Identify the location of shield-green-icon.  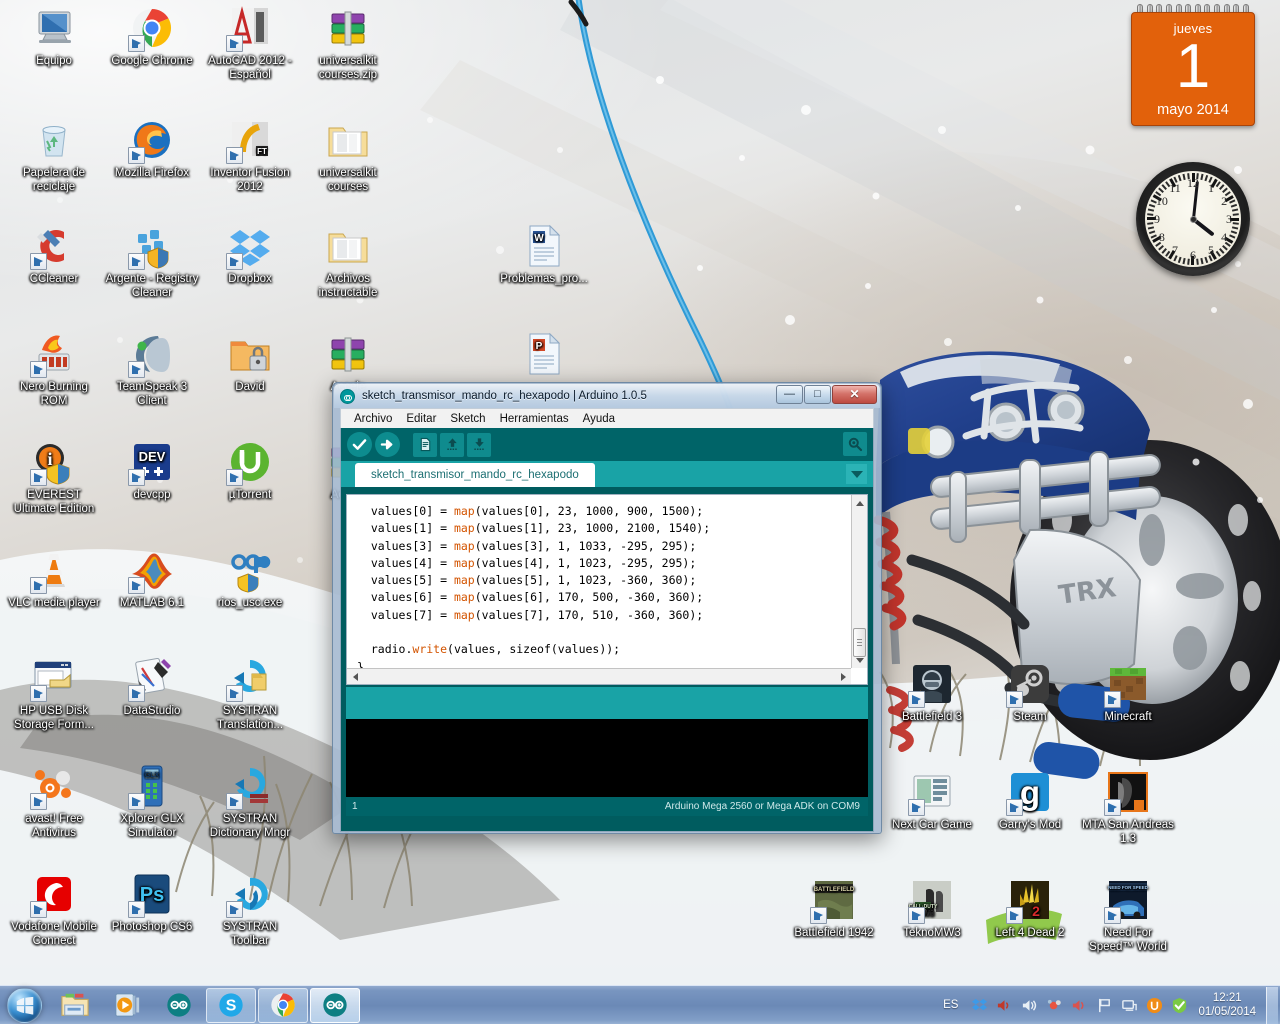
(1179, 1005).